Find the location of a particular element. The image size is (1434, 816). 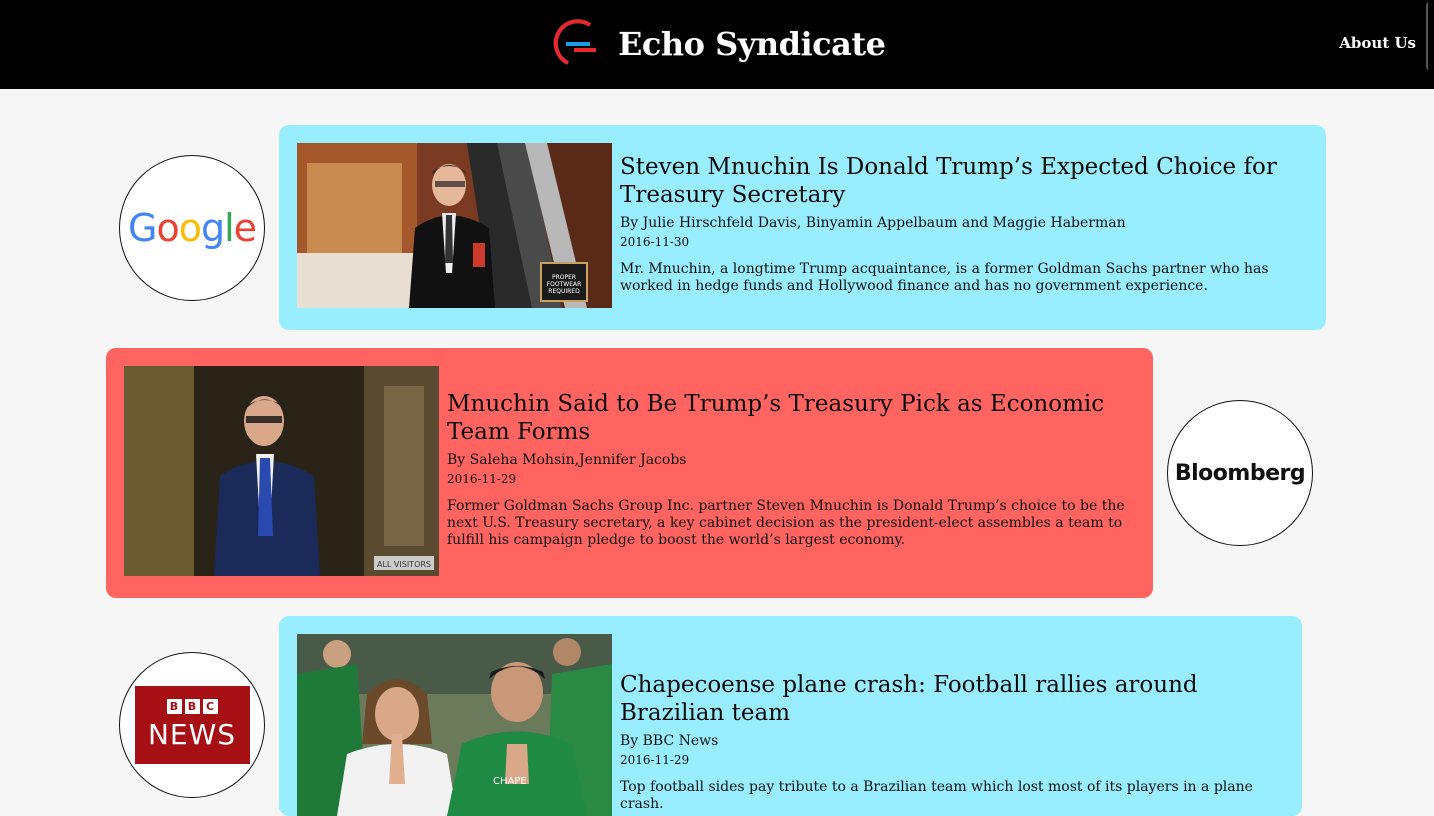

scrollbar is located at coordinates (1430, 36).